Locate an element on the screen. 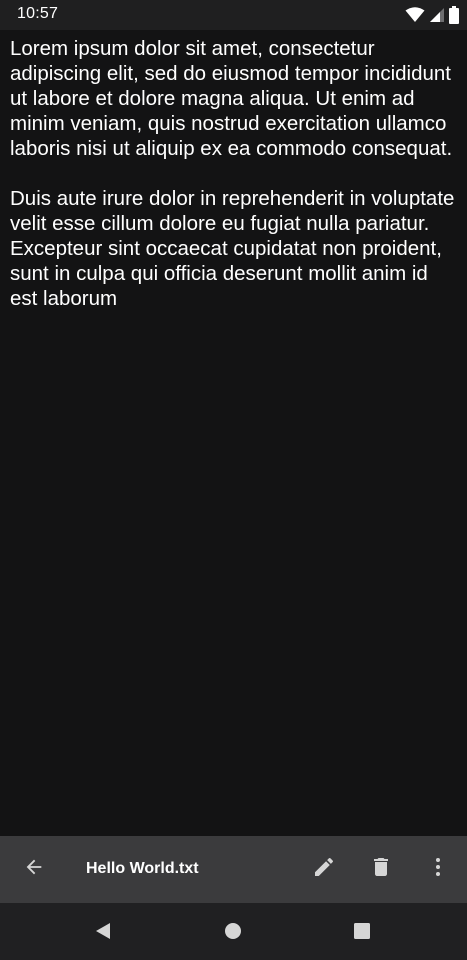 The image size is (467, 960). cellular-signal-icon is located at coordinates (437, 15).